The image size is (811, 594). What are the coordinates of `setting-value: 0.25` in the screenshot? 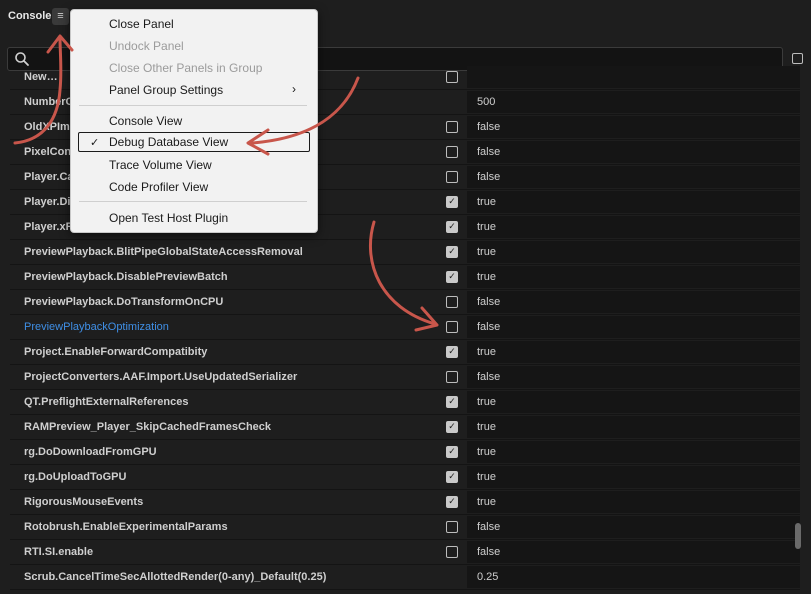 It's located at (488, 577).